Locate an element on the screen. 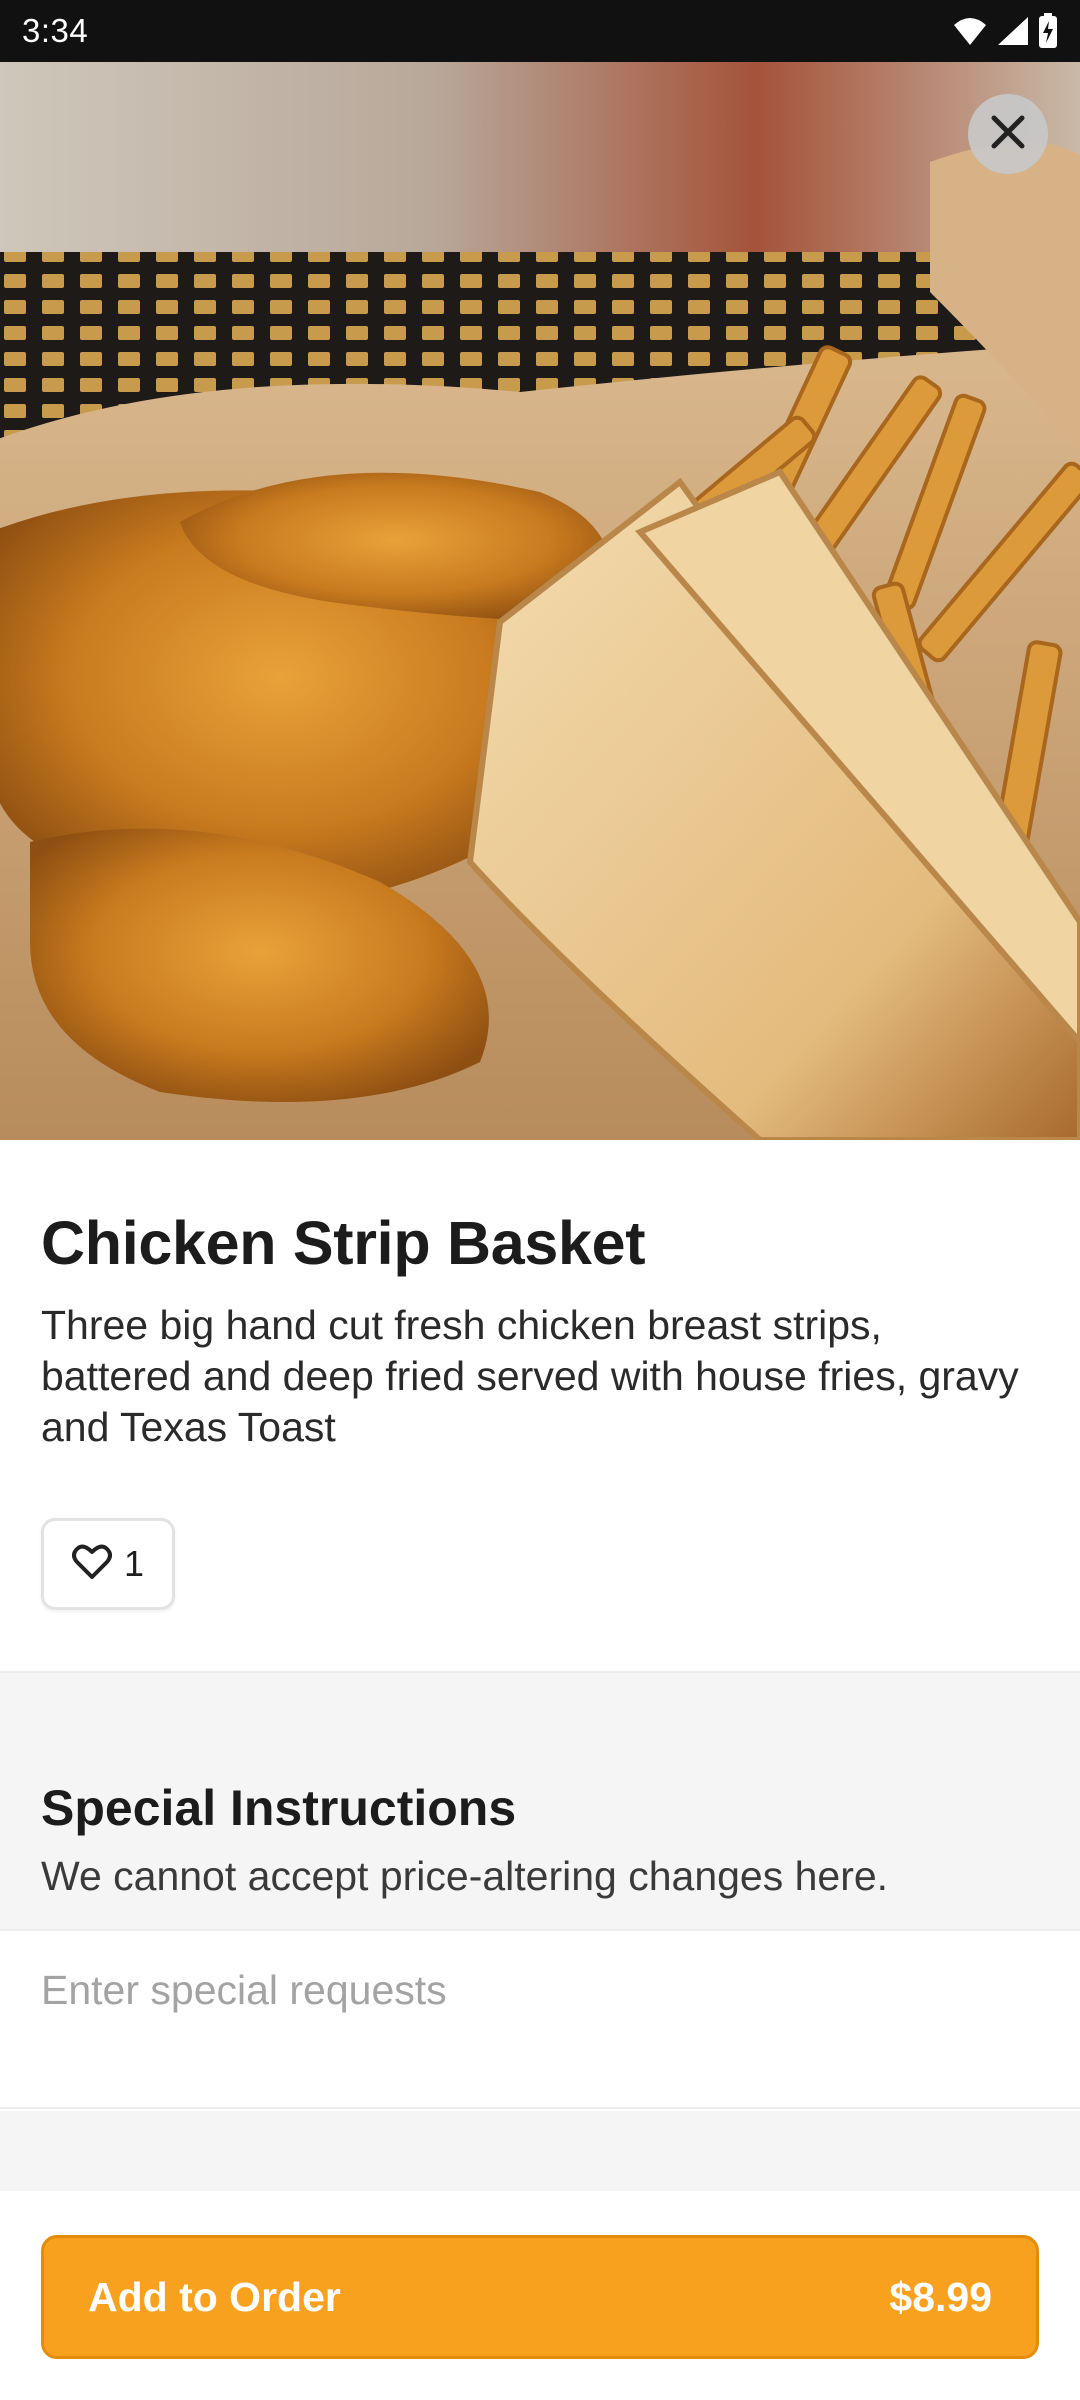  special-requests-field is located at coordinates (540, 2019).